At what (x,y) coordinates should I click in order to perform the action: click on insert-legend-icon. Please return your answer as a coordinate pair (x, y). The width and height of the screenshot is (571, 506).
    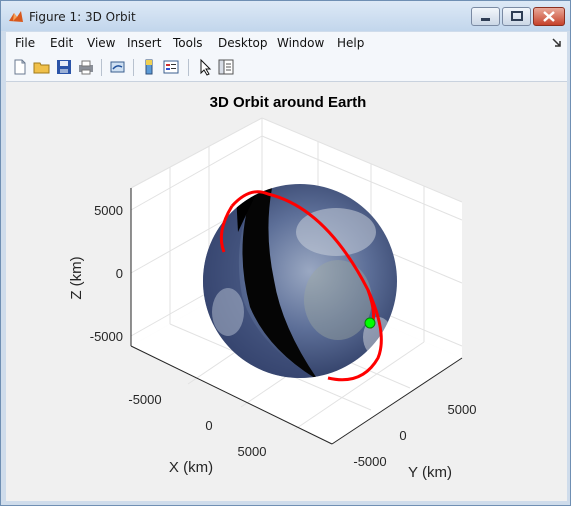
    Looking at the image, I should click on (171, 67).